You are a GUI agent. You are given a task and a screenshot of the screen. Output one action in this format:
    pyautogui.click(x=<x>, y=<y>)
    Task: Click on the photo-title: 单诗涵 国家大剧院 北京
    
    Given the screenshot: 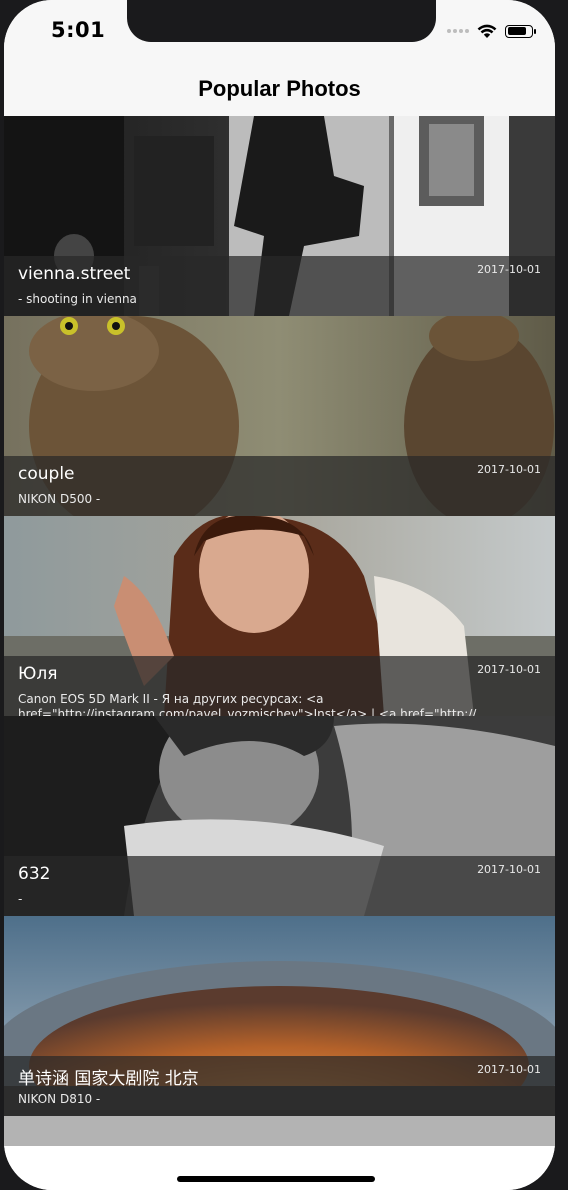 What is the action you would take?
    pyautogui.click(x=108, y=1079)
    